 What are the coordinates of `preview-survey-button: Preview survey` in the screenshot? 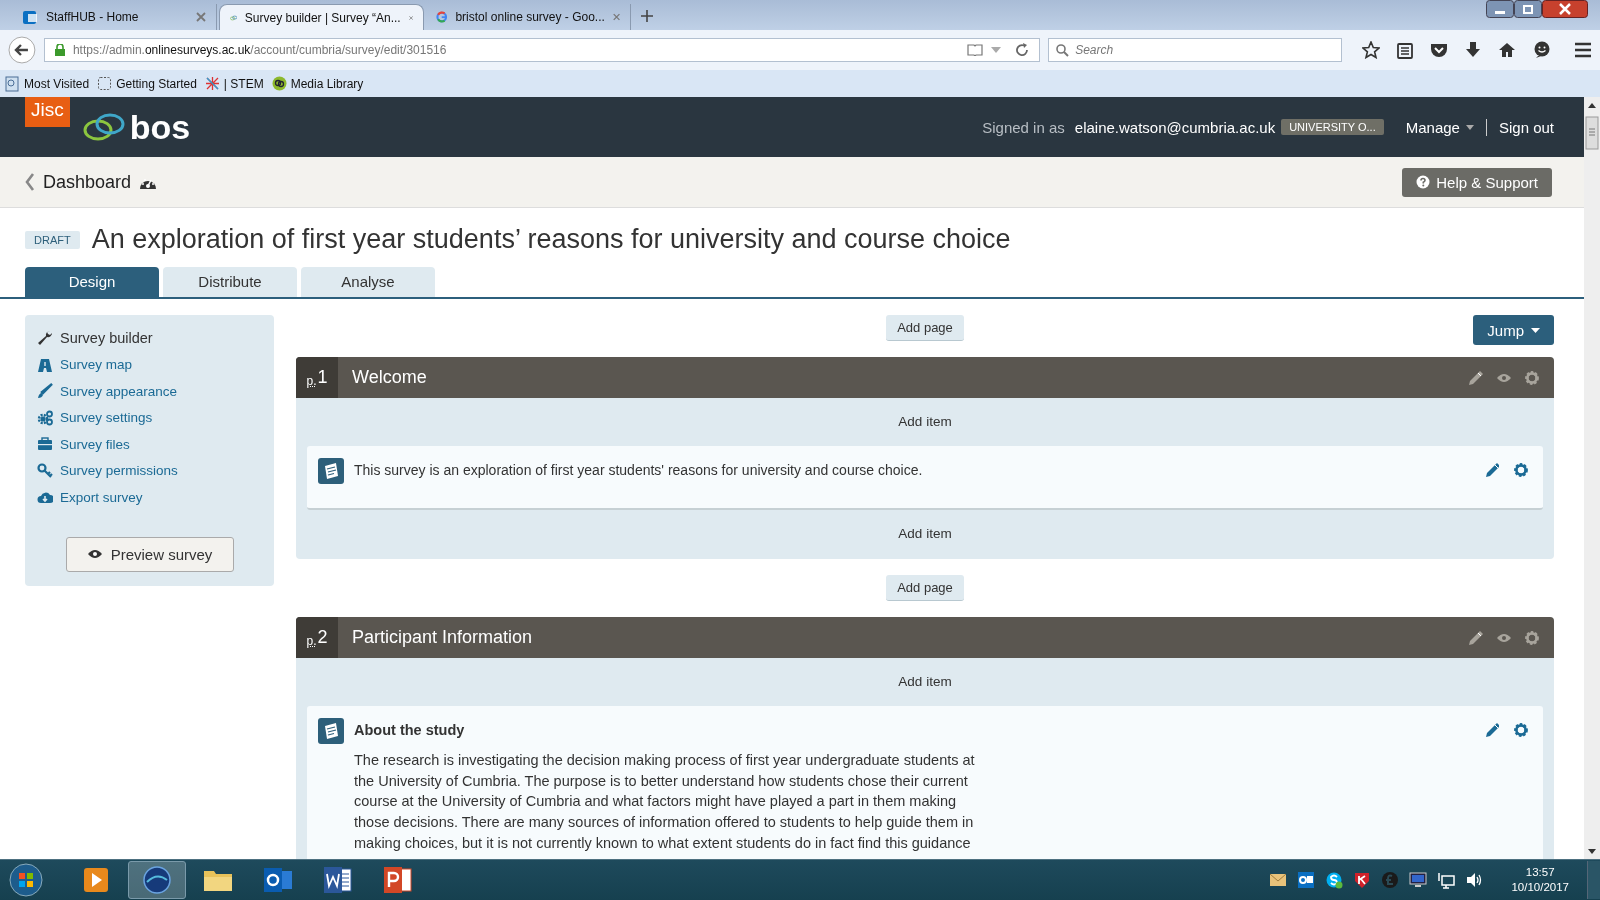 It's located at (149, 554).